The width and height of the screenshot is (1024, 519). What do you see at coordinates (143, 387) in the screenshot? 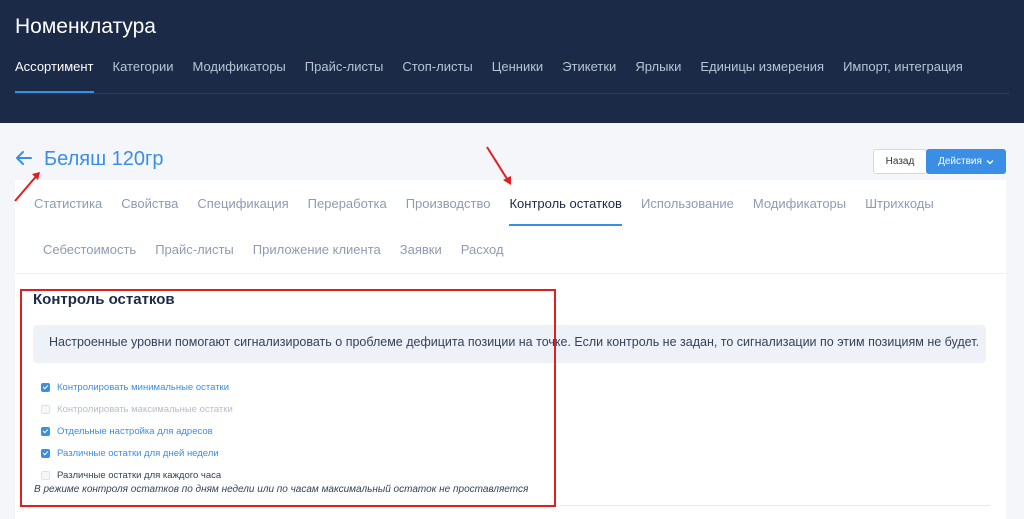
I see `min-stock-label: Контролировать минимальные остатки` at bounding box center [143, 387].